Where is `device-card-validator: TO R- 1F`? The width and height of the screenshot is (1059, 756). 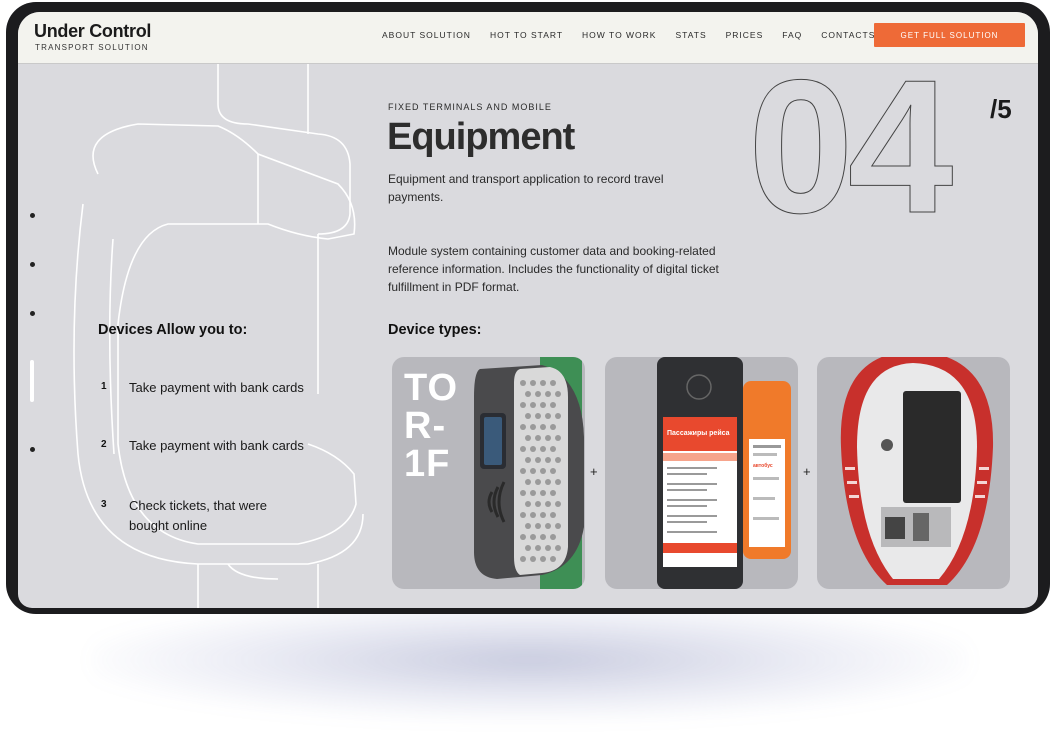
device-card-validator: TO R- 1F is located at coordinates (488, 473).